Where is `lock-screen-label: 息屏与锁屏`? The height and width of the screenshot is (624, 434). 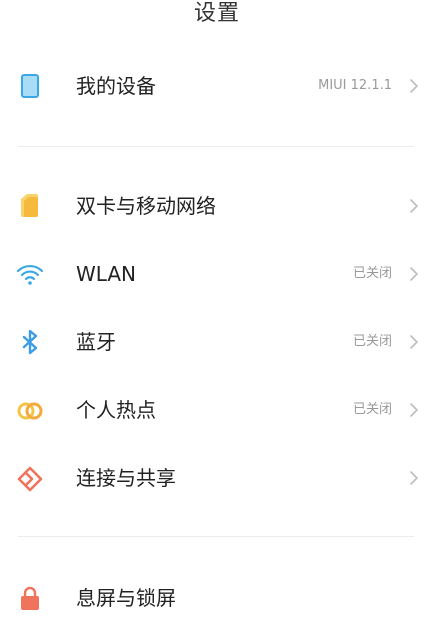
lock-screen-label: 息屏与锁屏 is located at coordinates (126, 598).